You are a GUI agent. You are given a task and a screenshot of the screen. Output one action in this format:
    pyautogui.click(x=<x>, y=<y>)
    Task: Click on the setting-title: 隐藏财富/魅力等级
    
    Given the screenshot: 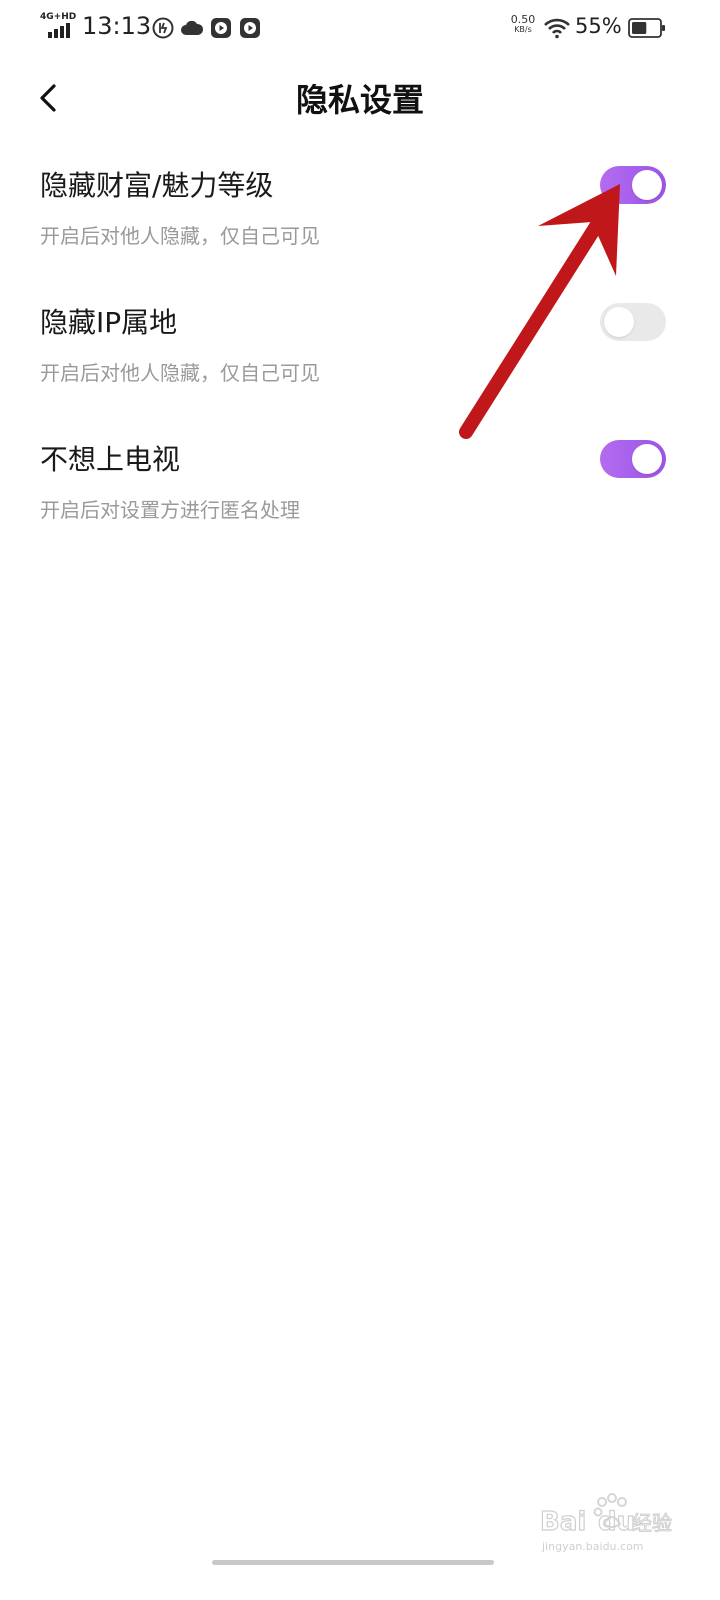 What is the action you would take?
    pyautogui.click(x=157, y=185)
    